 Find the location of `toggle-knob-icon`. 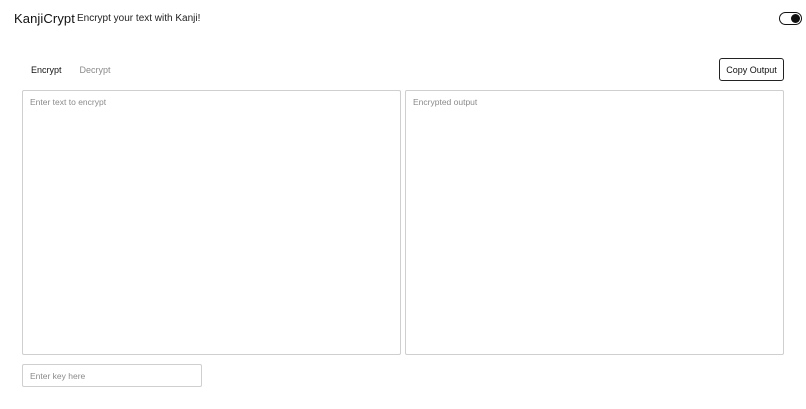

toggle-knob-icon is located at coordinates (795, 18).